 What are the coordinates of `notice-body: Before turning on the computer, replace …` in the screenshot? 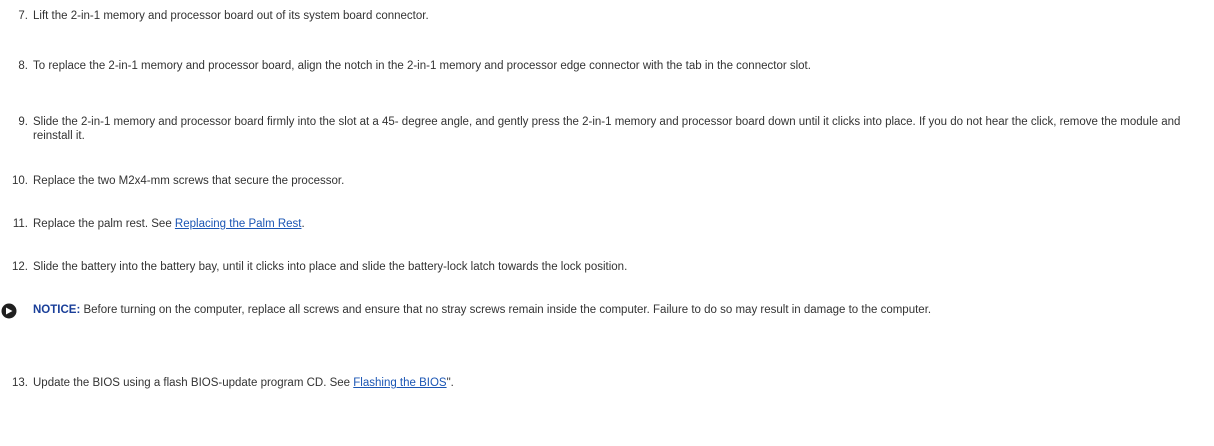 It's located at (506, 310).